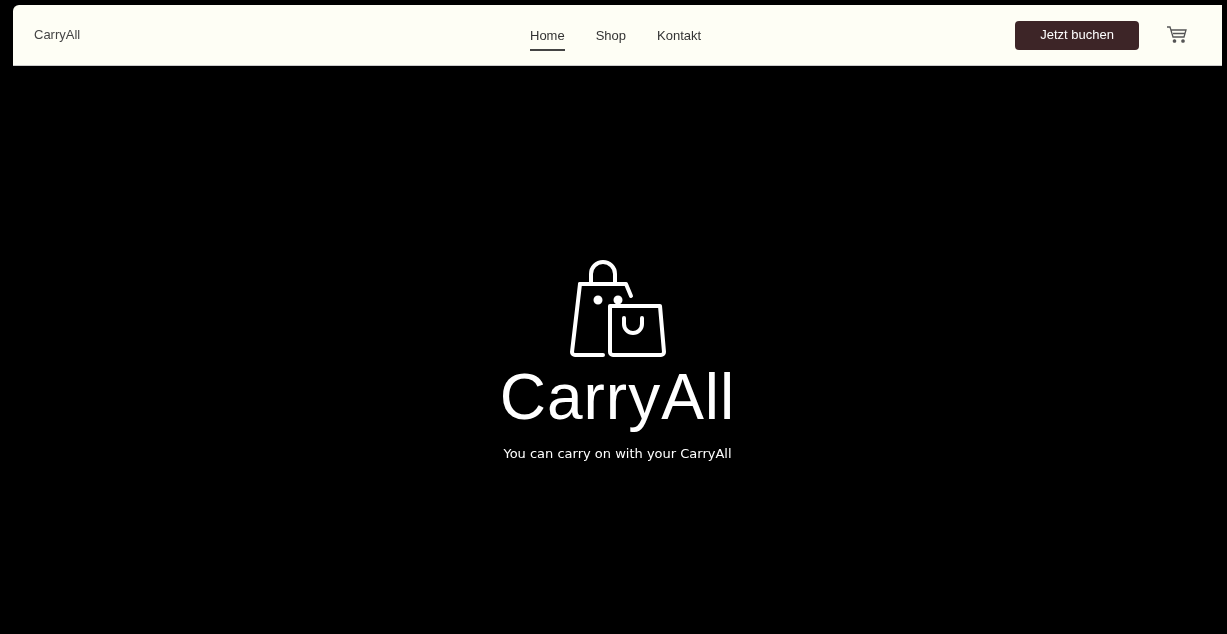 This screenshot has width=1227, height=634. What do you see at coordinates (1077, 35) in the screenshot?
I see `booking-button: Jetzt buchen` at bounding box center [1077, 35].